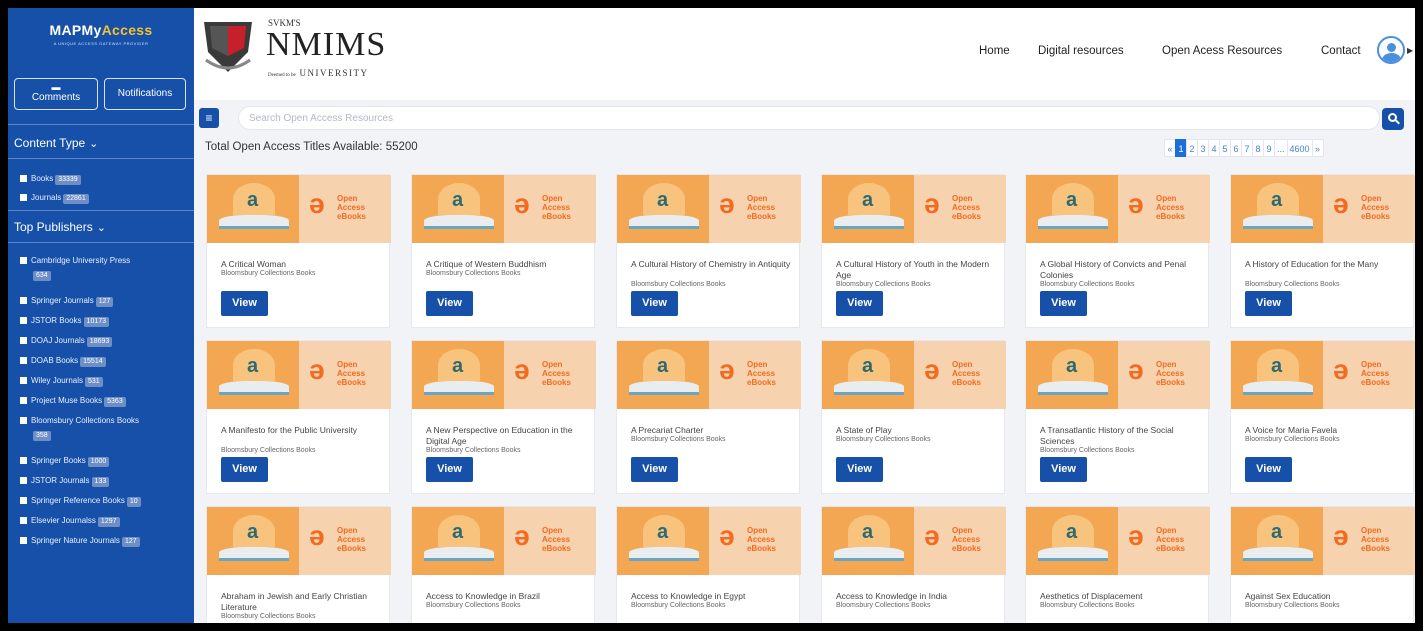 Image resolution: width=1423 pixels, height=631 pixels. I want to click on page-link: 4600, so click(1299, 148).